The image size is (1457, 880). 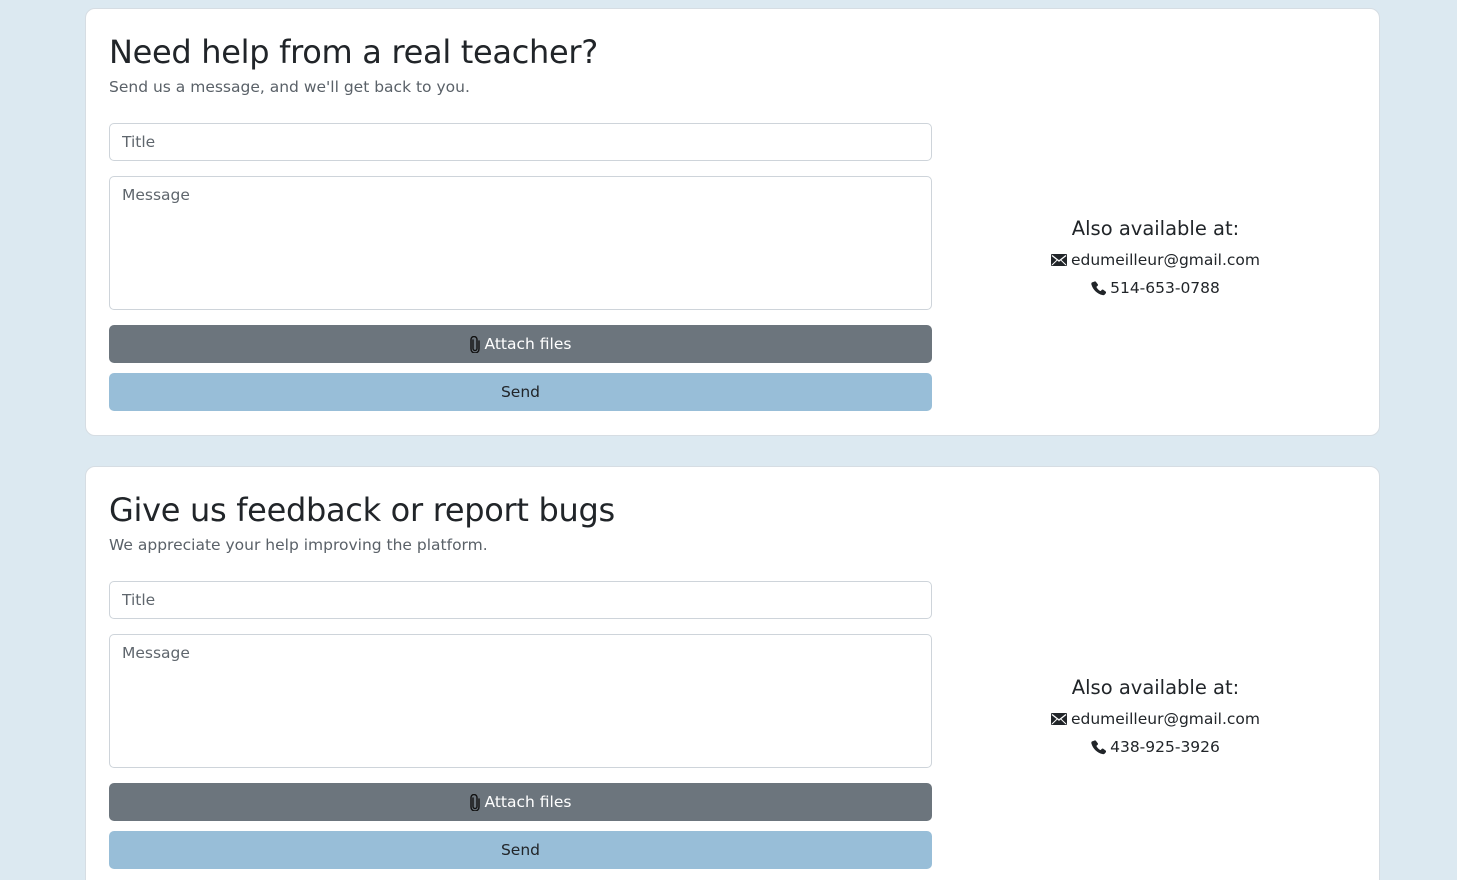 I want to click on feedback-contact-heading: Also available at:, so click(x=1155, y=687).